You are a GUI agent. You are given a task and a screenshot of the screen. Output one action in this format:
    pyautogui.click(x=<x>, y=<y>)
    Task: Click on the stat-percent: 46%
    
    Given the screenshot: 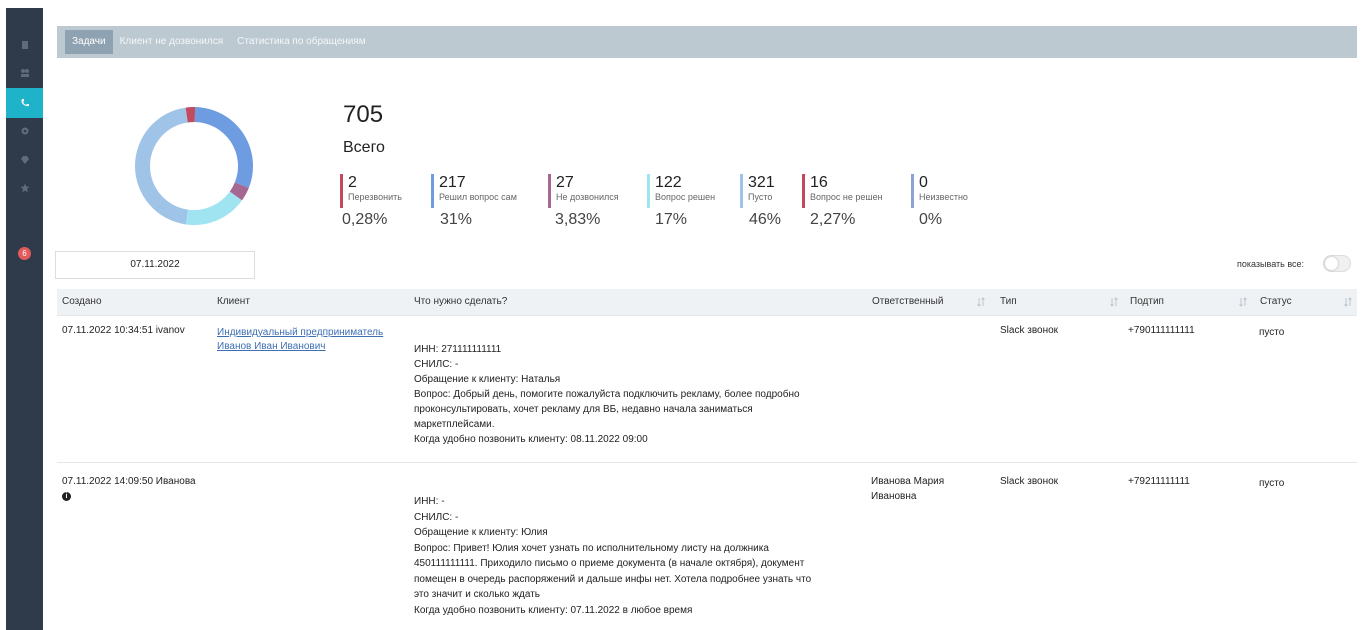 What is the action you would take?
    pyautogui.click(x=765, y=219)
    